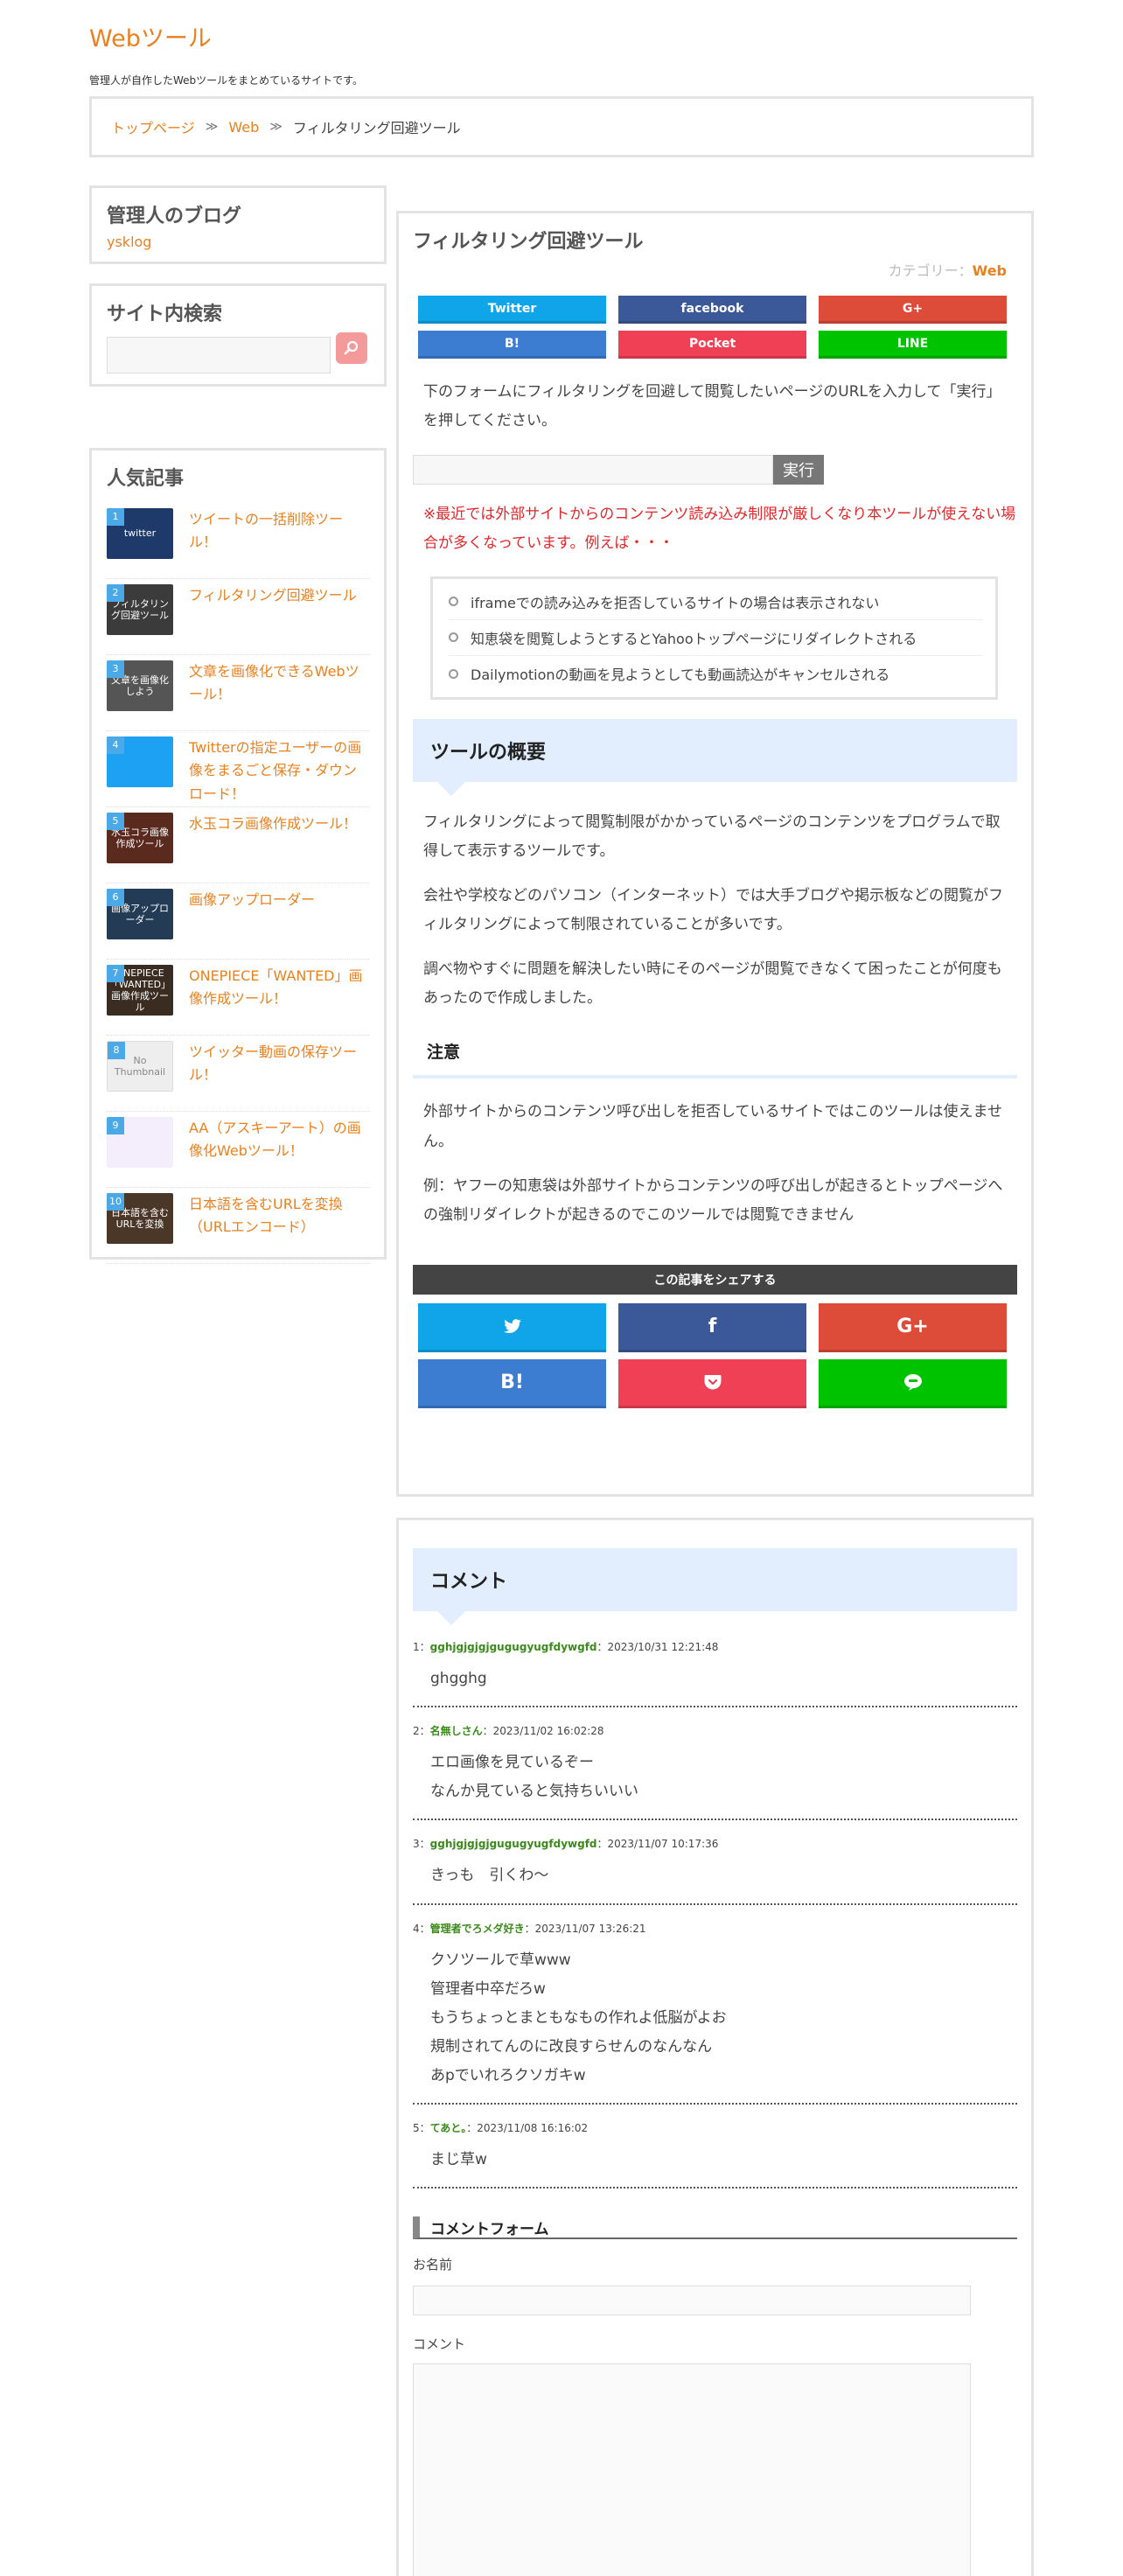 The height and width of the screenshot is (2576, 1123). What do you see at coordinates (534, 1792) in the screenshot?
I see `comment-line: なんか見ていると気持ちいいい` at bounding box center [534, 1792].